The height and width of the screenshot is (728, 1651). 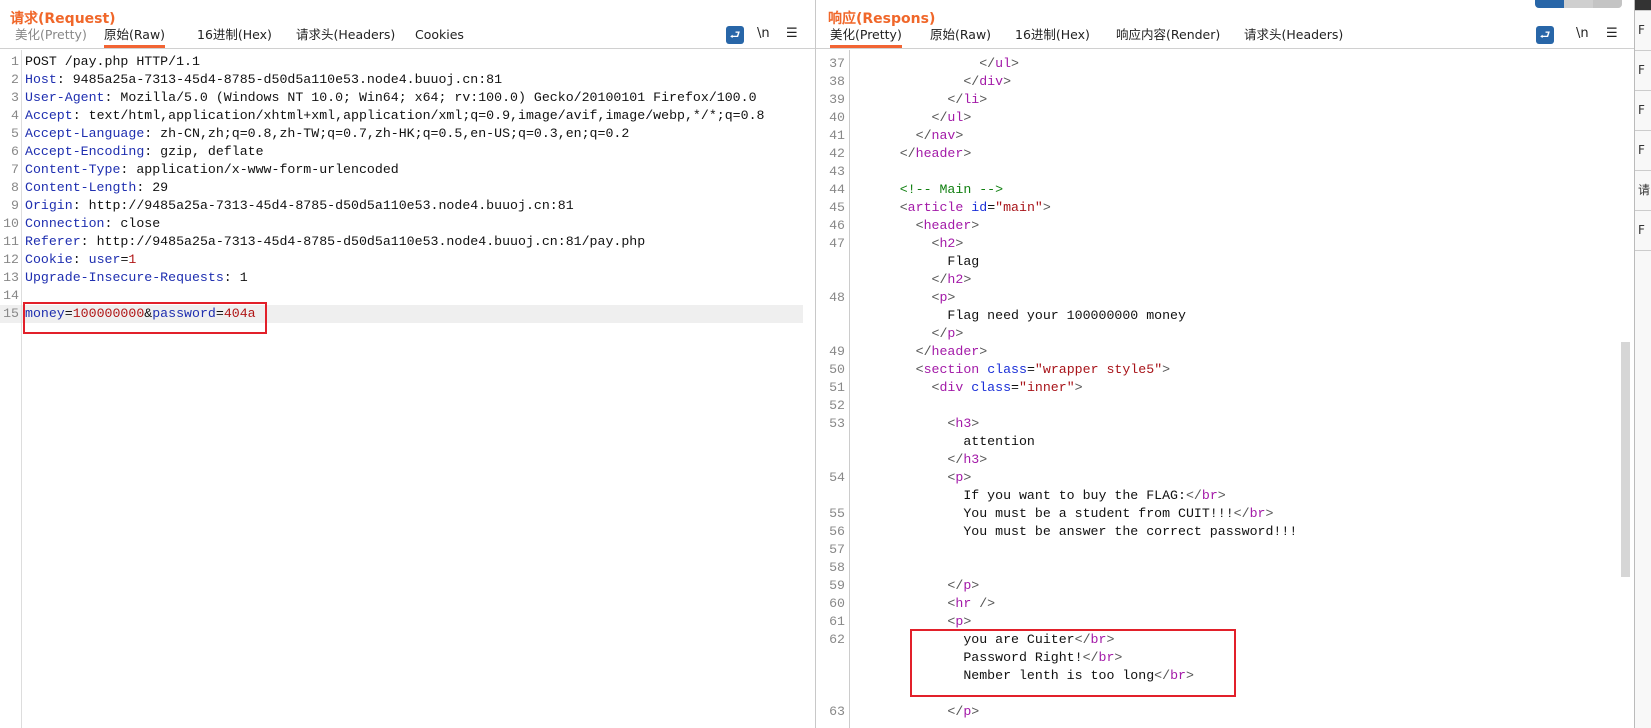 What do you see at coordinates (837, 531) in the screenshot?
I see `line-number: 56` at bounding box center [837, 531].